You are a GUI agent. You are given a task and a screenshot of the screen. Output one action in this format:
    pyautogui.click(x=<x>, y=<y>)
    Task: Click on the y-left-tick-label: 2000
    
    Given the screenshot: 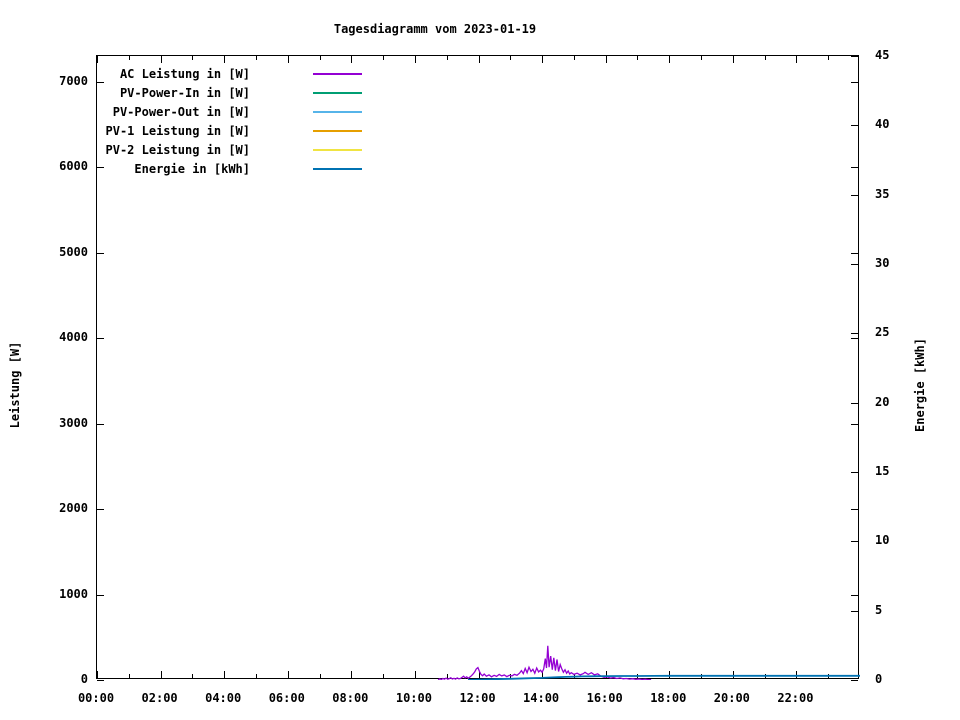 What is the action you would take?
    pyautogui.click(x=73, y=508)
    